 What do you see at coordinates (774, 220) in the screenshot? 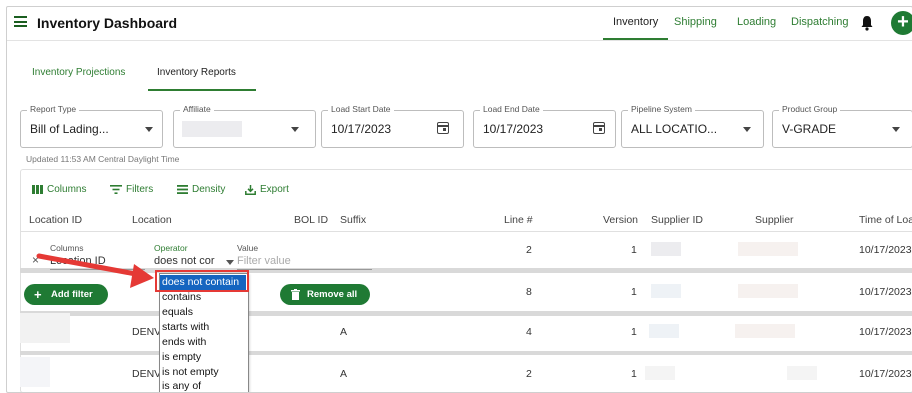
I see `col-supplier: Supplier` at bounding box center [774, 220].